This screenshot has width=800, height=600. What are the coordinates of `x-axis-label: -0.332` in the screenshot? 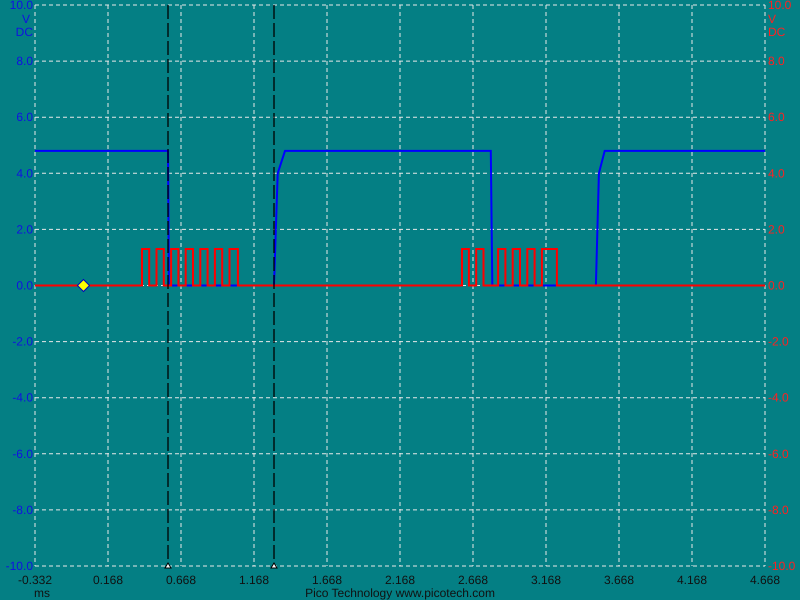 It's located at (35, 580).